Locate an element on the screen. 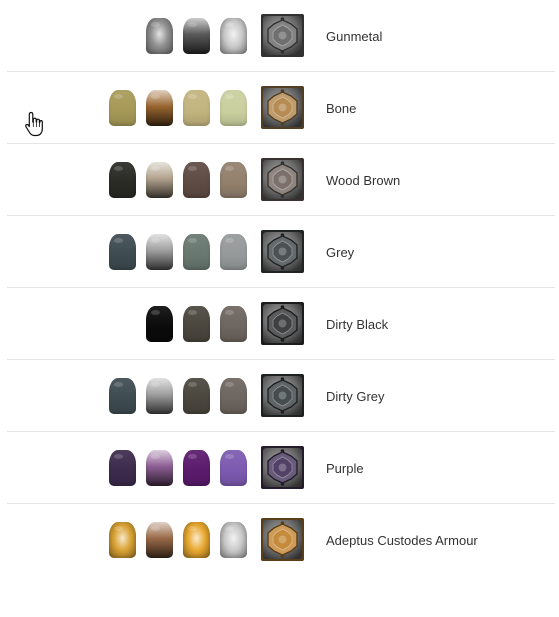 The width and height of the screenshot is (559, 617). scheme-row-purple: Purple is located at coordinates (281, 468).